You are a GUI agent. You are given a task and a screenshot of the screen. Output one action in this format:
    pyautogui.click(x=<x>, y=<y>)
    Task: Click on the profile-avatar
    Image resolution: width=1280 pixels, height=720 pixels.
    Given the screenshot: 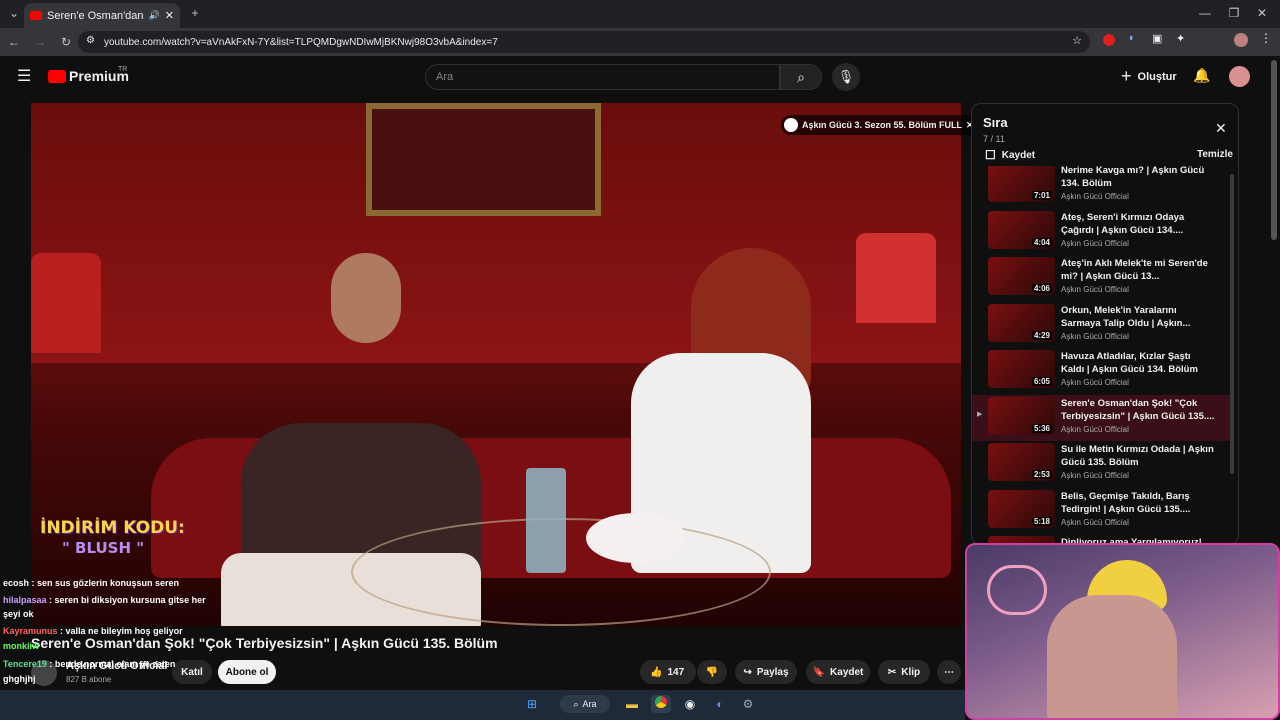 What is the action you would take?
    pyautogui.click(x=1241, y=40)
    